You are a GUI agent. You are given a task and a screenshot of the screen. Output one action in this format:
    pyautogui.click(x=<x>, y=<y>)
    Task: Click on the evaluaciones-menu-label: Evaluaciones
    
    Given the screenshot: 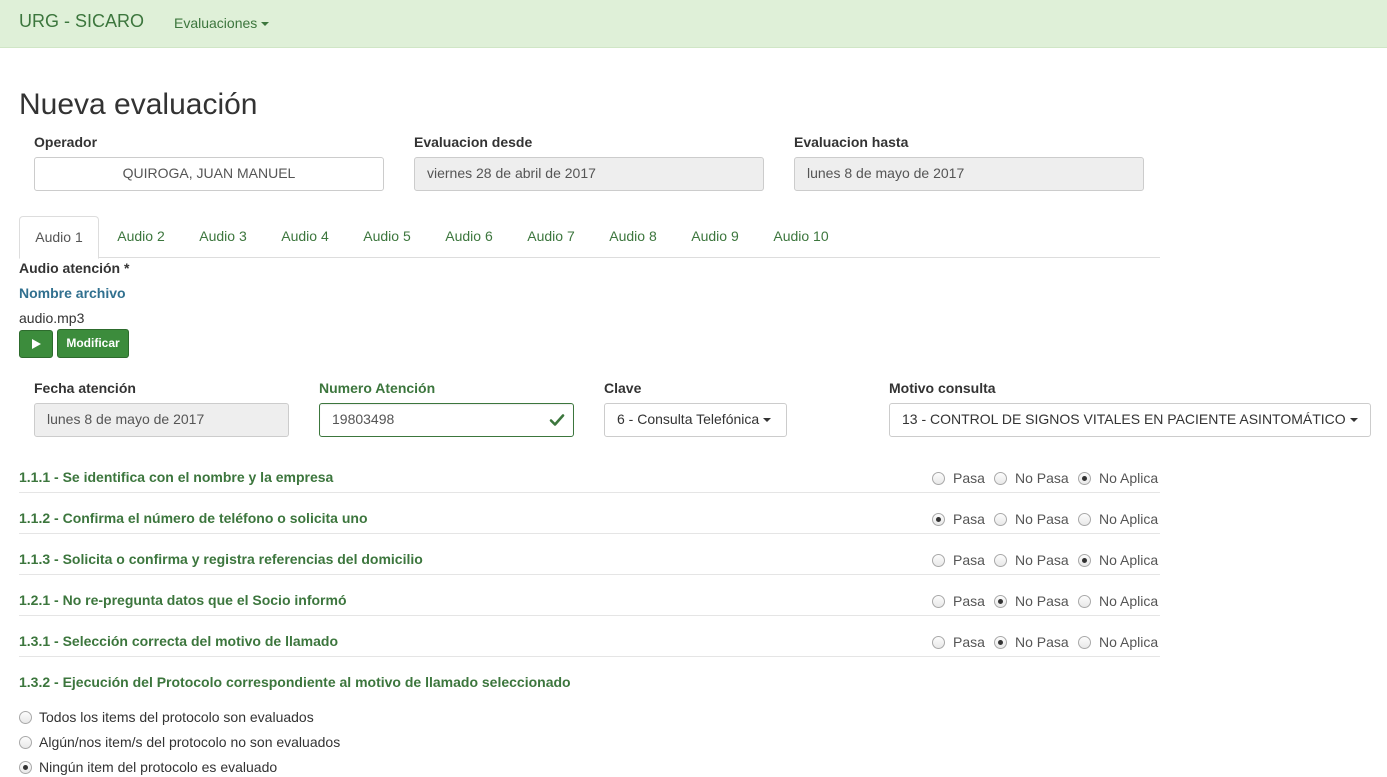 What is the action you would take?
    pyautogui.click(x=216, y=23)
    